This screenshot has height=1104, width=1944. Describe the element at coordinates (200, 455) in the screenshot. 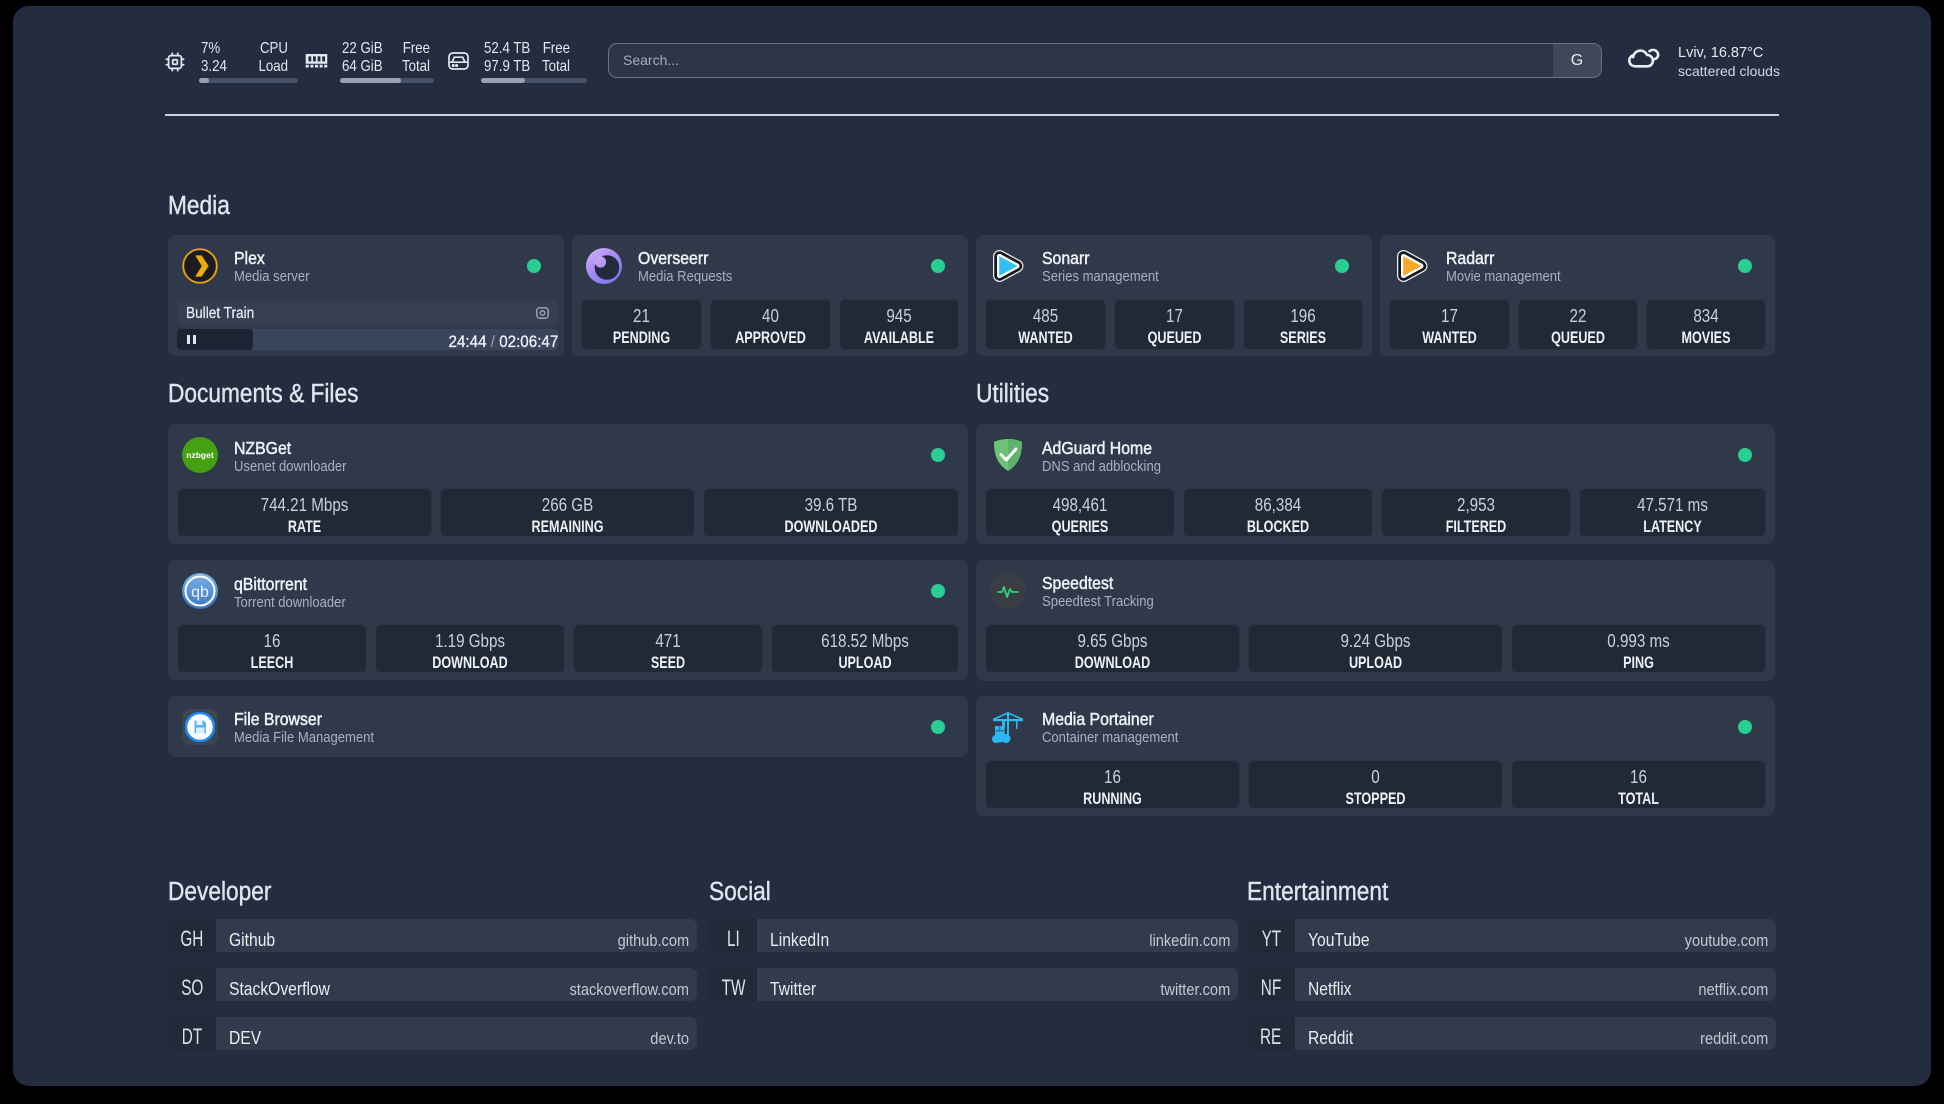

I see `svg-text: nzbget` at that location.